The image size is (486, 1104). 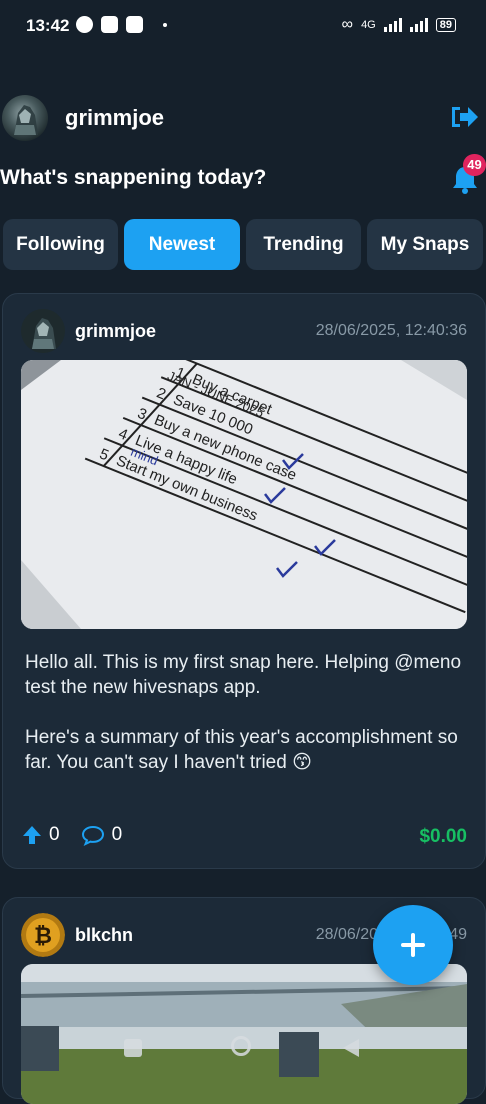 I want to click on payout-value: $0.00, so click(x=443, y=836).